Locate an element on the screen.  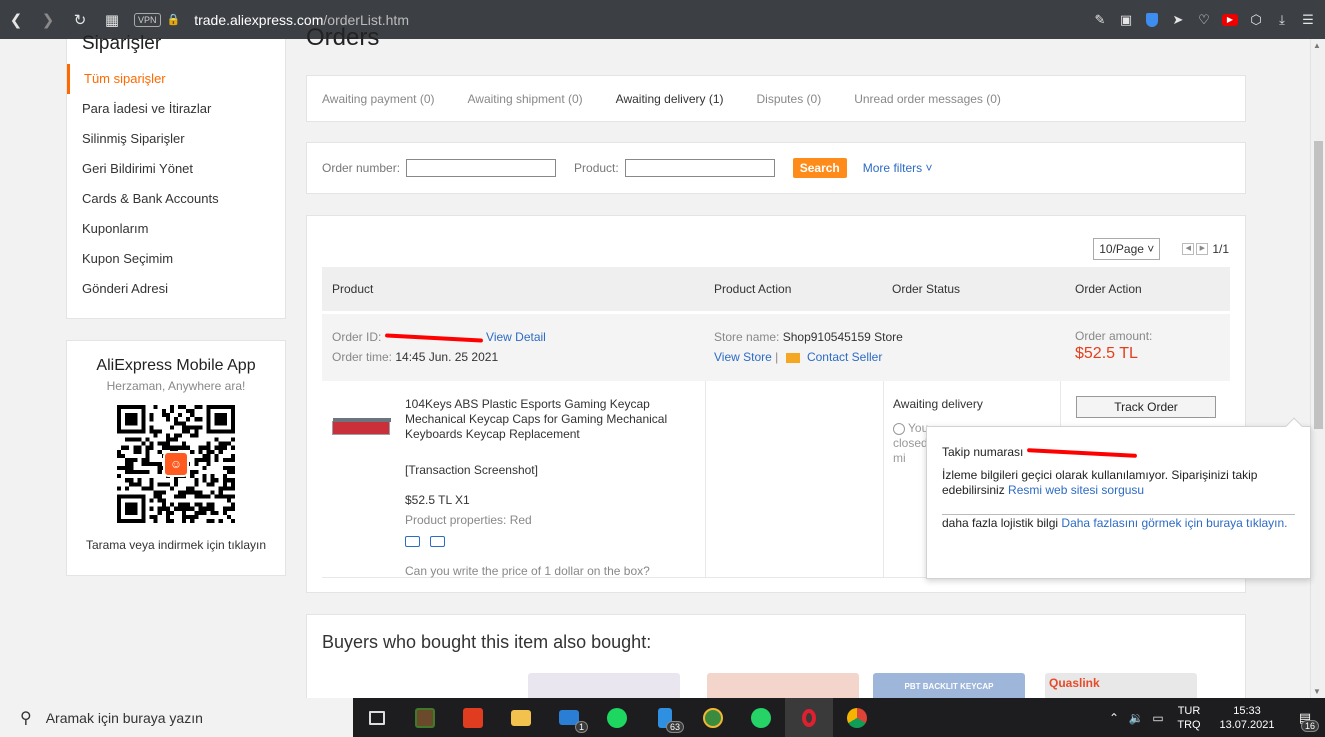
contact-seller-link: Contact Seller is located at coordinates (844, 357).